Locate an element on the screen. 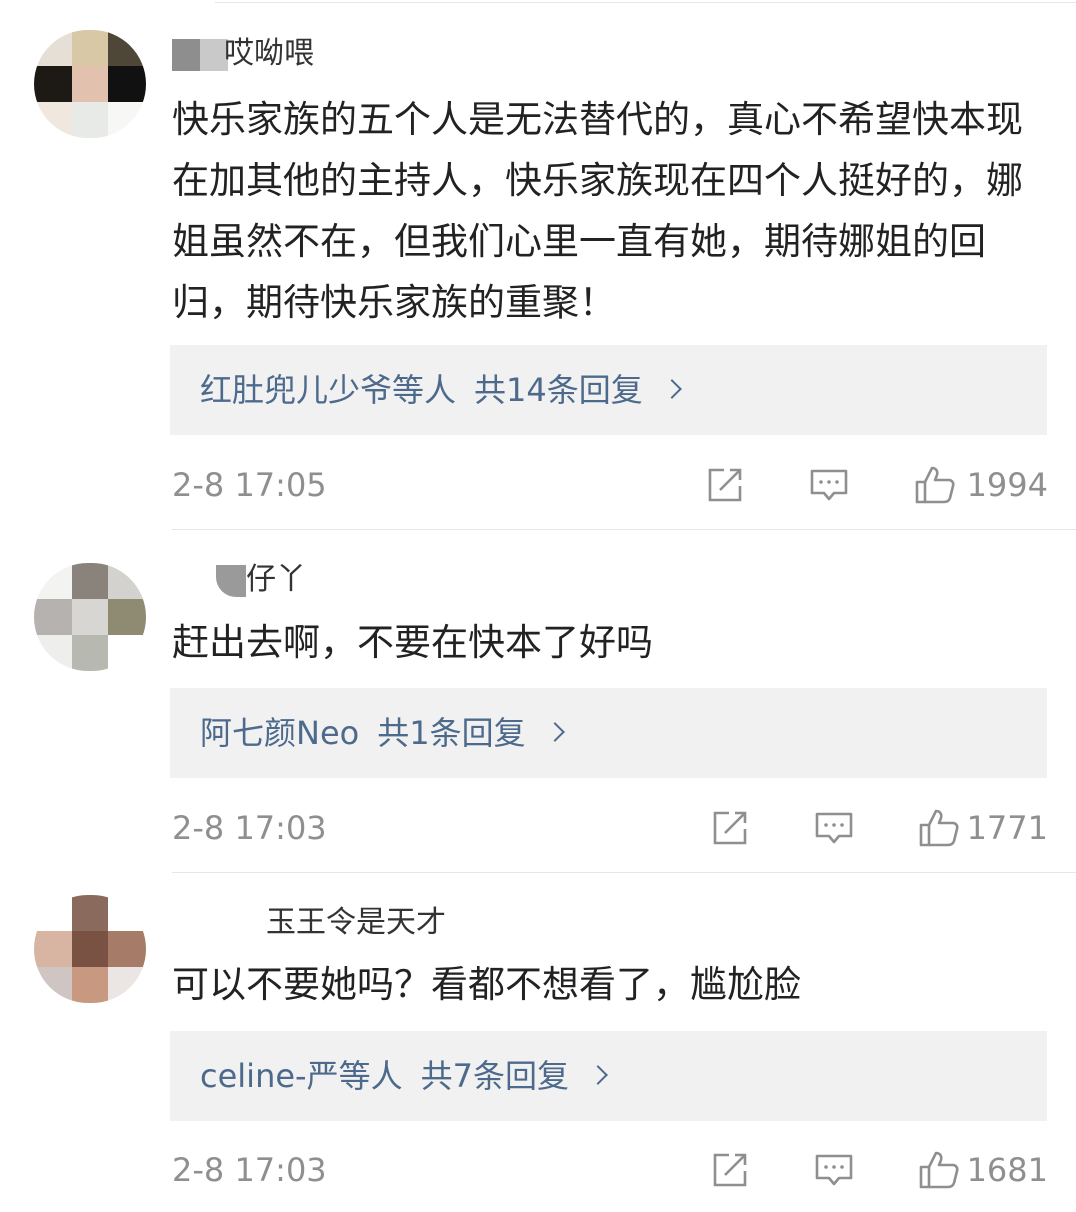 The image size is (1076, 1212). username-text: 玉王令是天才 is located at coordinates (356, 922).